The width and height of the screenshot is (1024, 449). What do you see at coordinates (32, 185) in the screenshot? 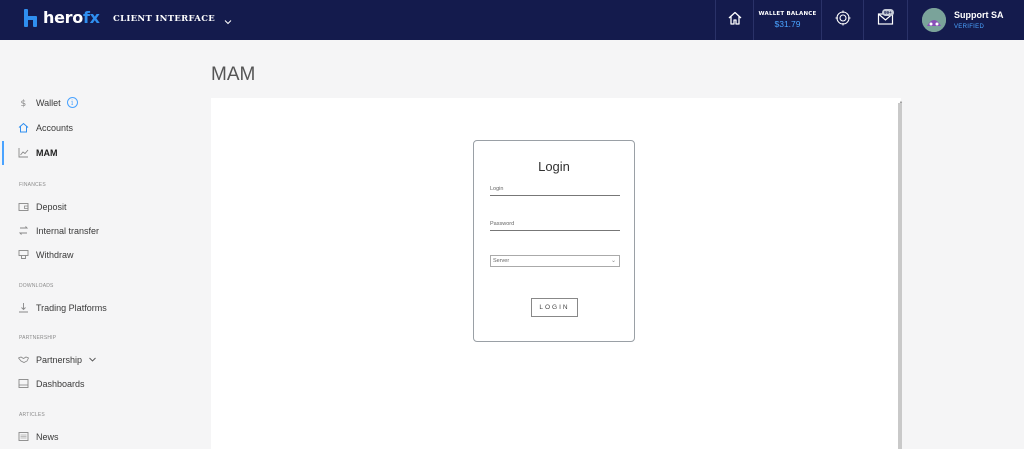
I see `section-label-finances: FINANCES` at bounding box center [32, 185].